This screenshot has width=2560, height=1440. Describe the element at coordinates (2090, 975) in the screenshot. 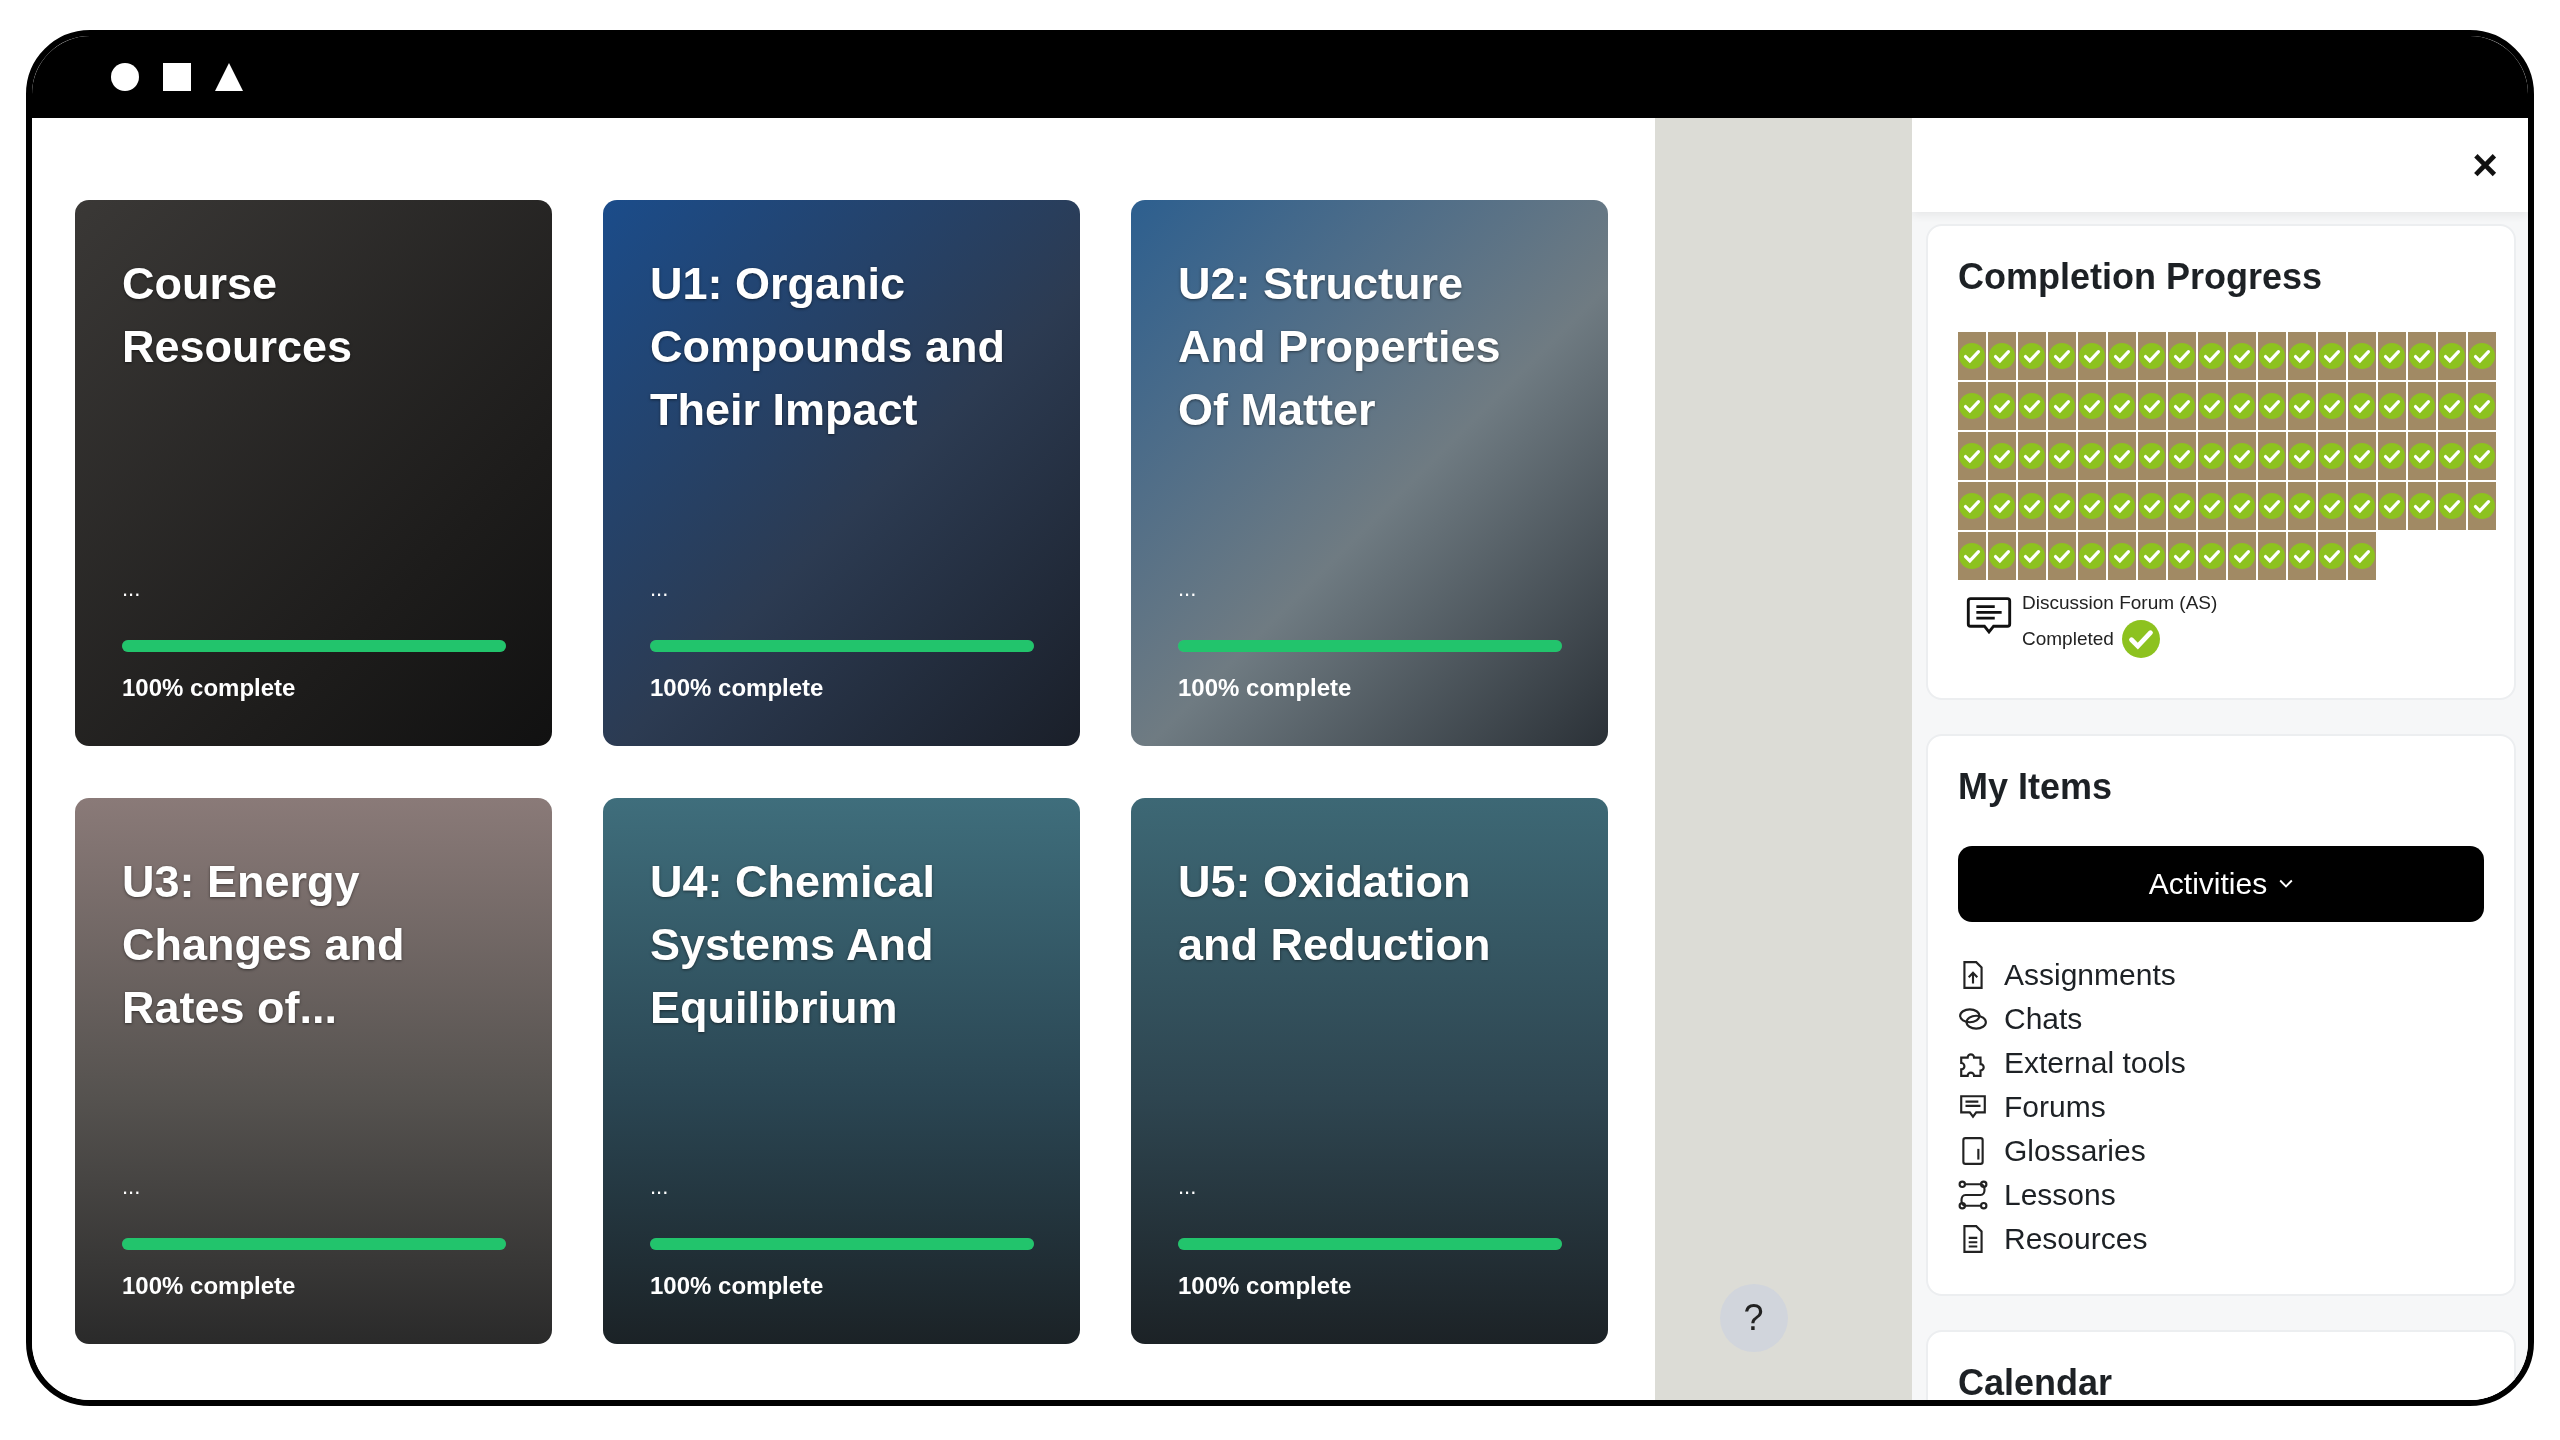

I see `activity-link: Assignments` at that location.